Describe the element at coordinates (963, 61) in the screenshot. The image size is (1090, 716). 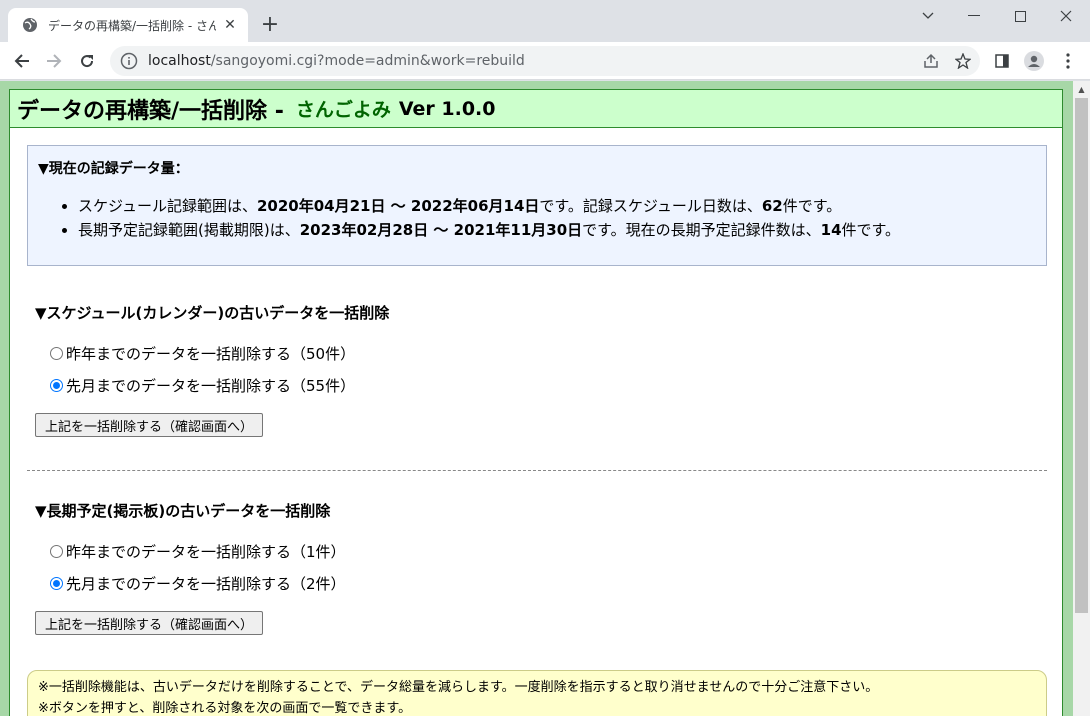
I see `bookmark-star-icon` at that location.